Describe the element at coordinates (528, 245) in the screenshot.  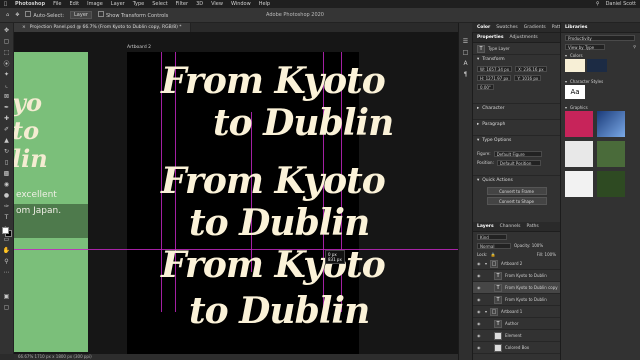
I see `opacity-field: Opacity: 100%` at that location.